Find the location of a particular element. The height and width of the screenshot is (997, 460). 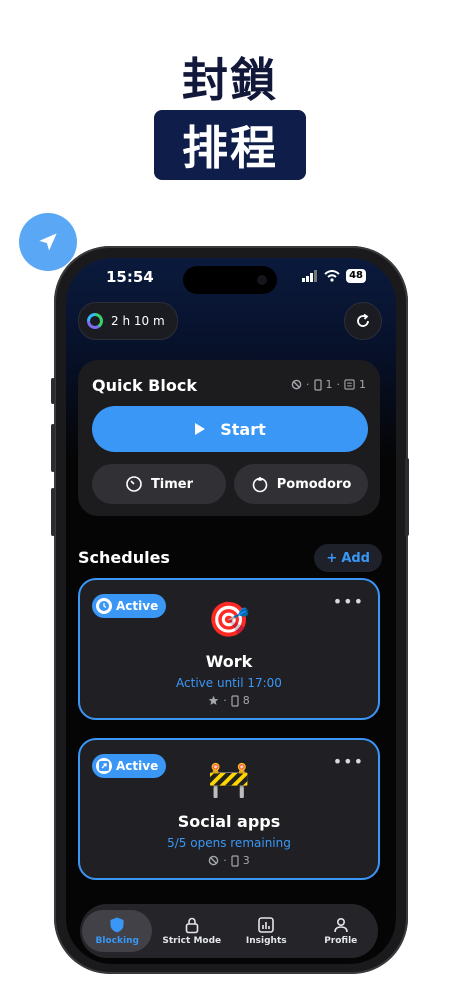

headline-highlight-box: 排程 is located at coordinates (230, 145).